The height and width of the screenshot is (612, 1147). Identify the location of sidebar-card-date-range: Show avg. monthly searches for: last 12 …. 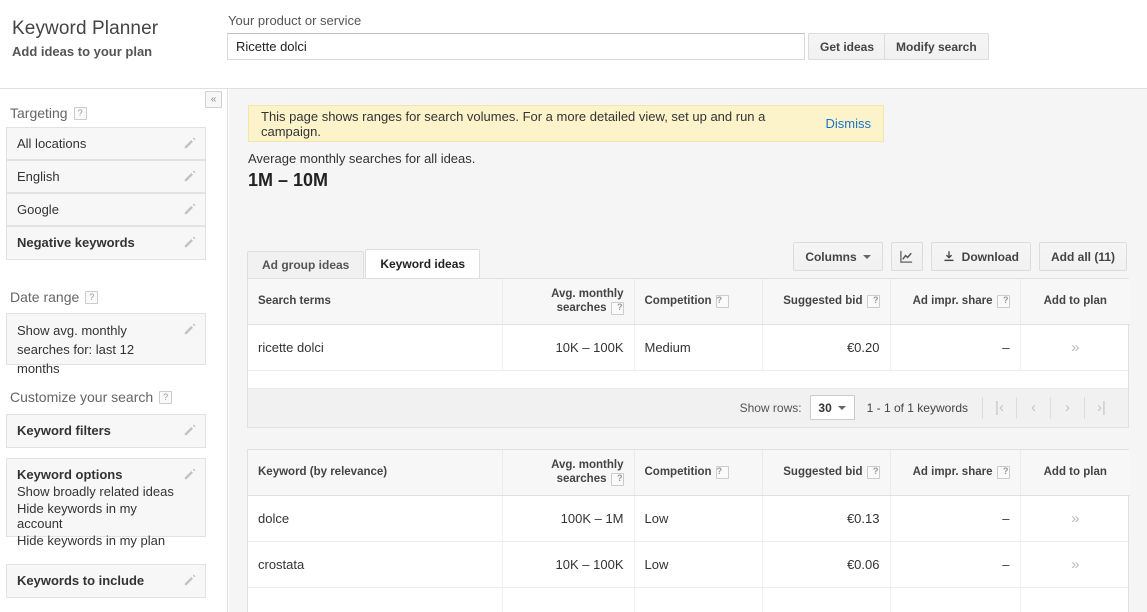
(106, 344).